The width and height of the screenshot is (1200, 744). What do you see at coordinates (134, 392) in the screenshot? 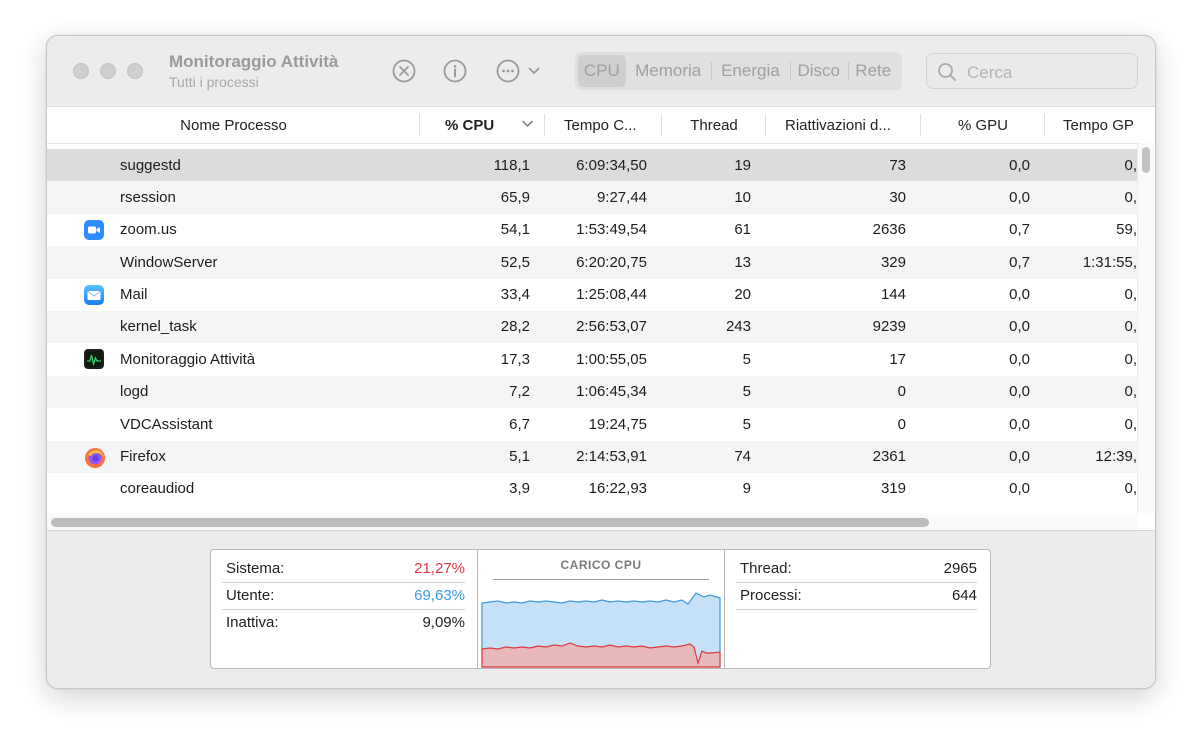
I see `process-name: logd` at bounding box center [134, 392].